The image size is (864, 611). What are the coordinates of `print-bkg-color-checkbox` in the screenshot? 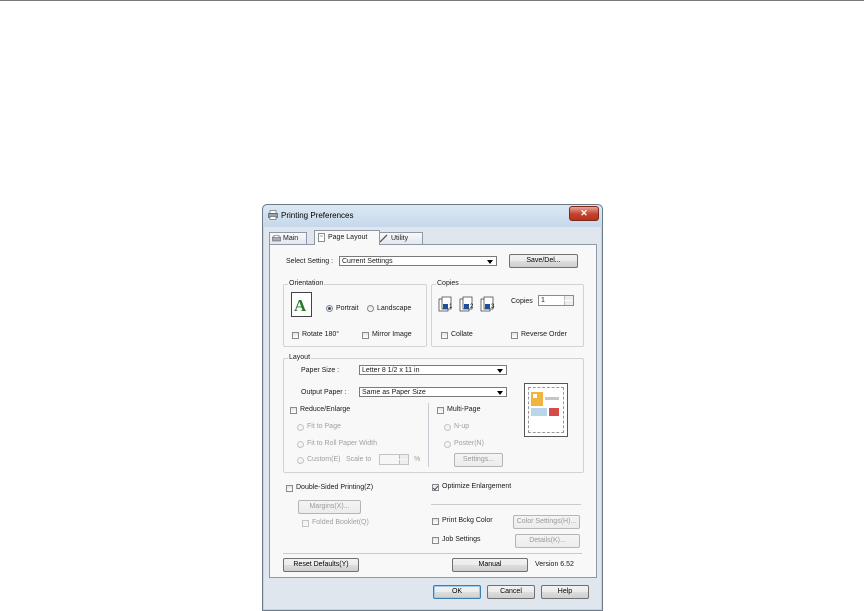 It's located at (435, 521).